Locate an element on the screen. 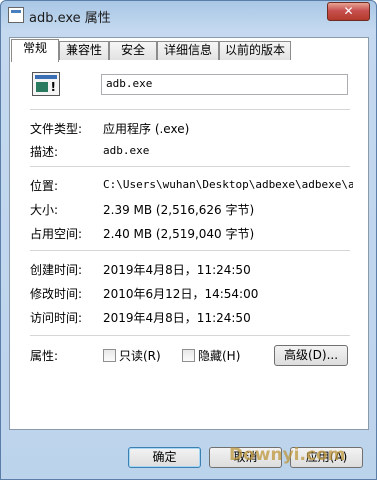 This screenshot has width=377, height=480. filename-input: adb.exe is located at coordinates (224, 84).